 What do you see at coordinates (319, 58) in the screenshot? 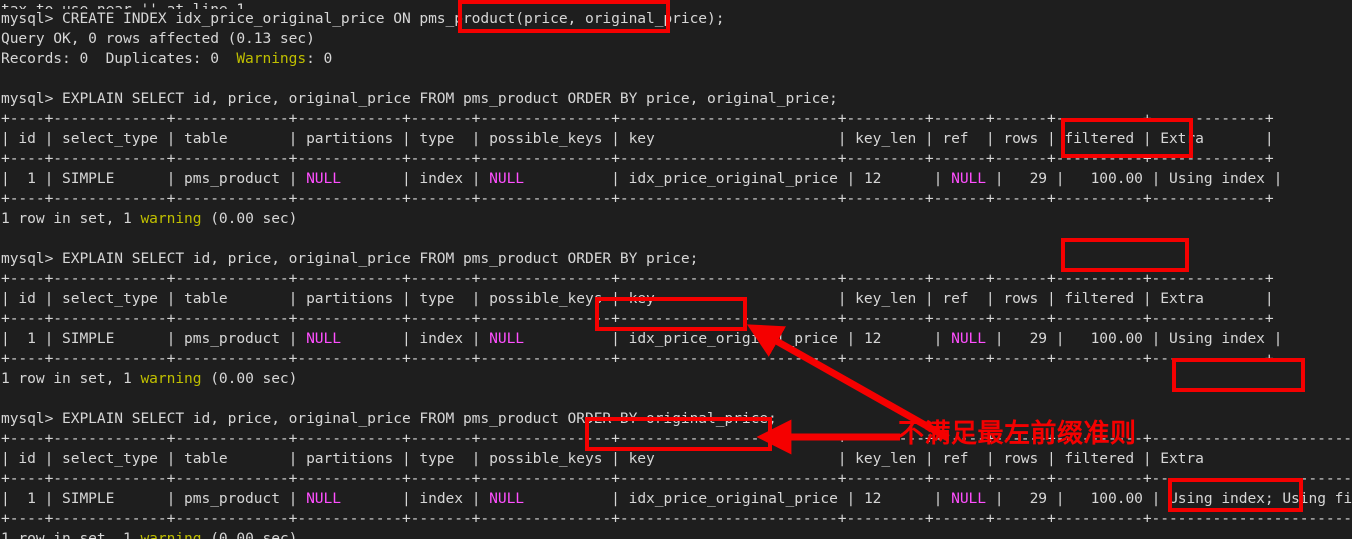
I see `text-token: : 0` at bounding box center [319, 58].